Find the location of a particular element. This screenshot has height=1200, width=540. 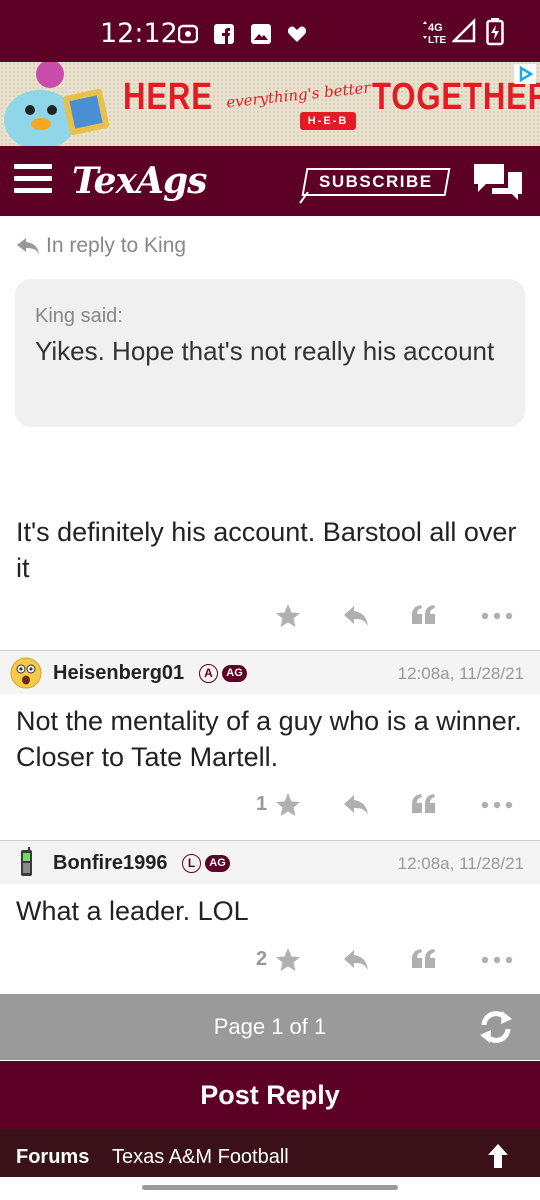

subscribe-button: SUBSCRIBE is located at coordinates (376, 182).